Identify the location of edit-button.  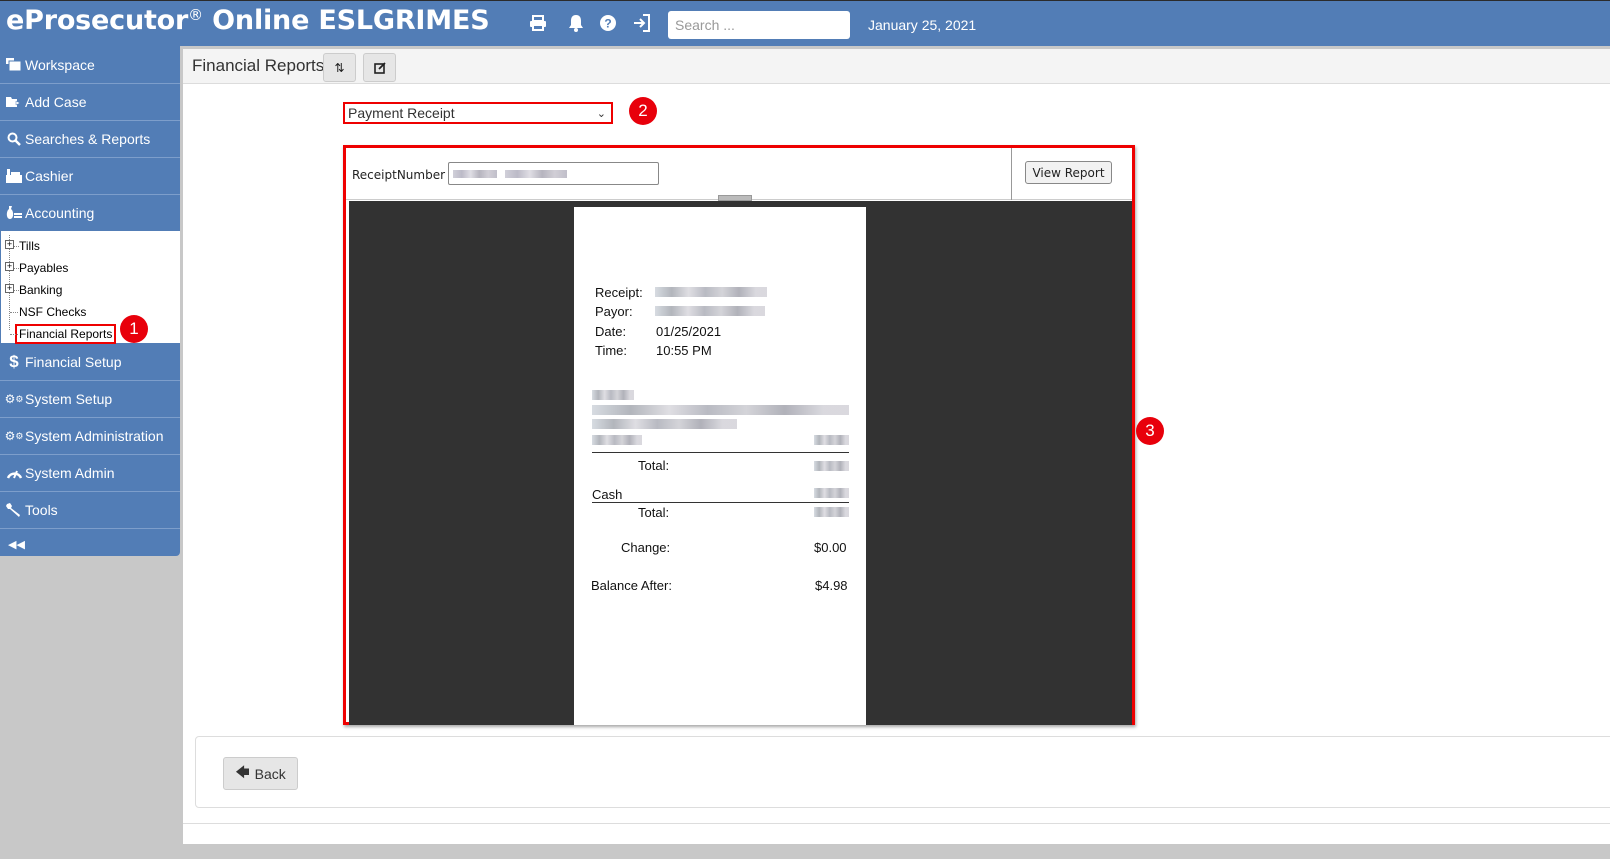
(379, 67).